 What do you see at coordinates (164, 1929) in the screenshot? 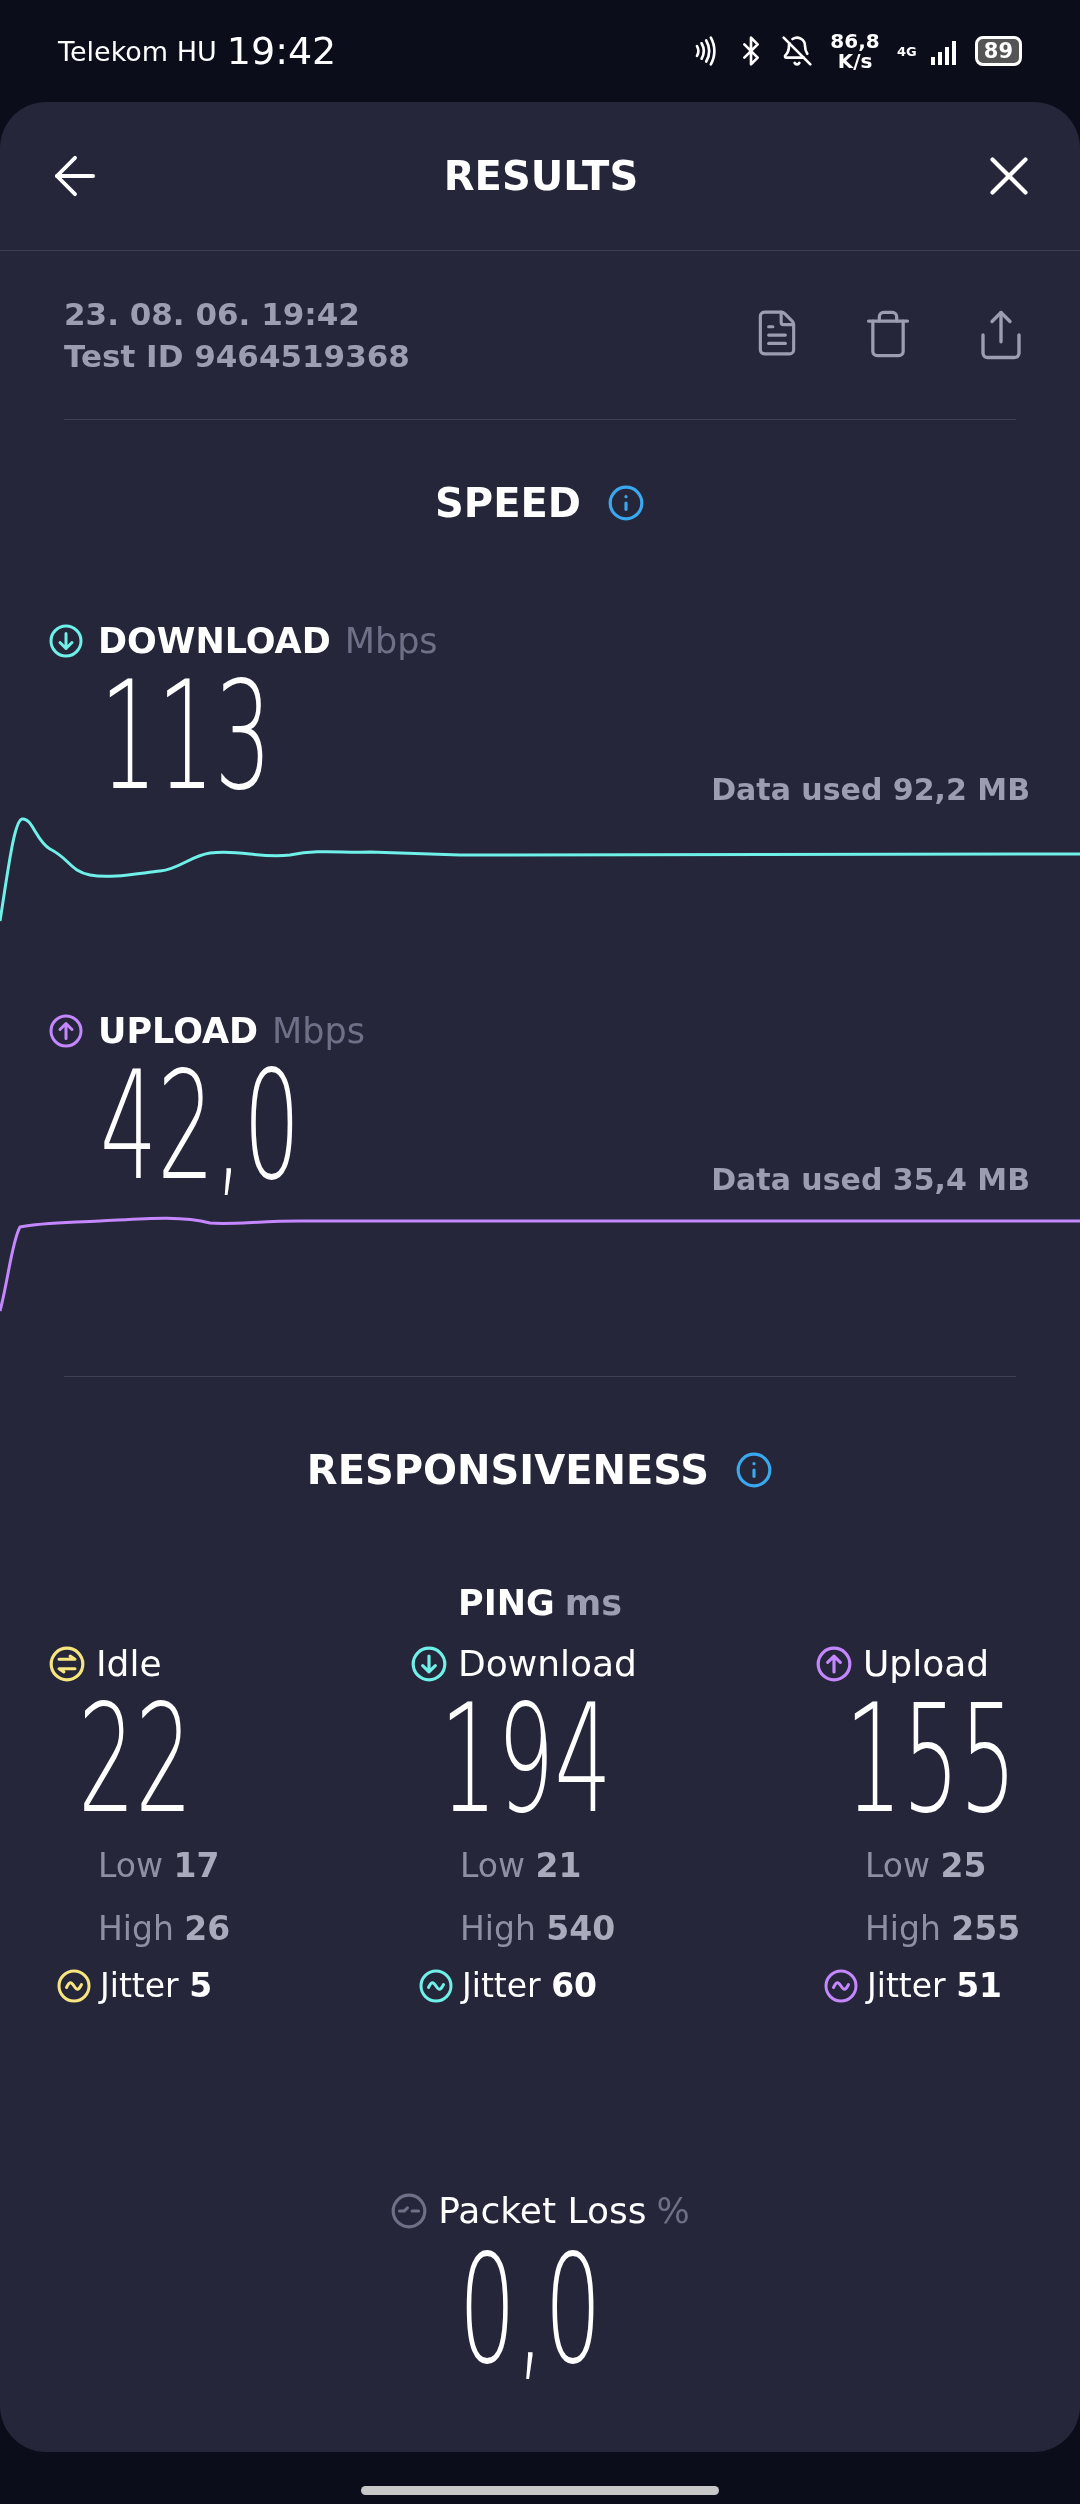
I see `ping-high: High 26` at bounding box center [164, 1929].